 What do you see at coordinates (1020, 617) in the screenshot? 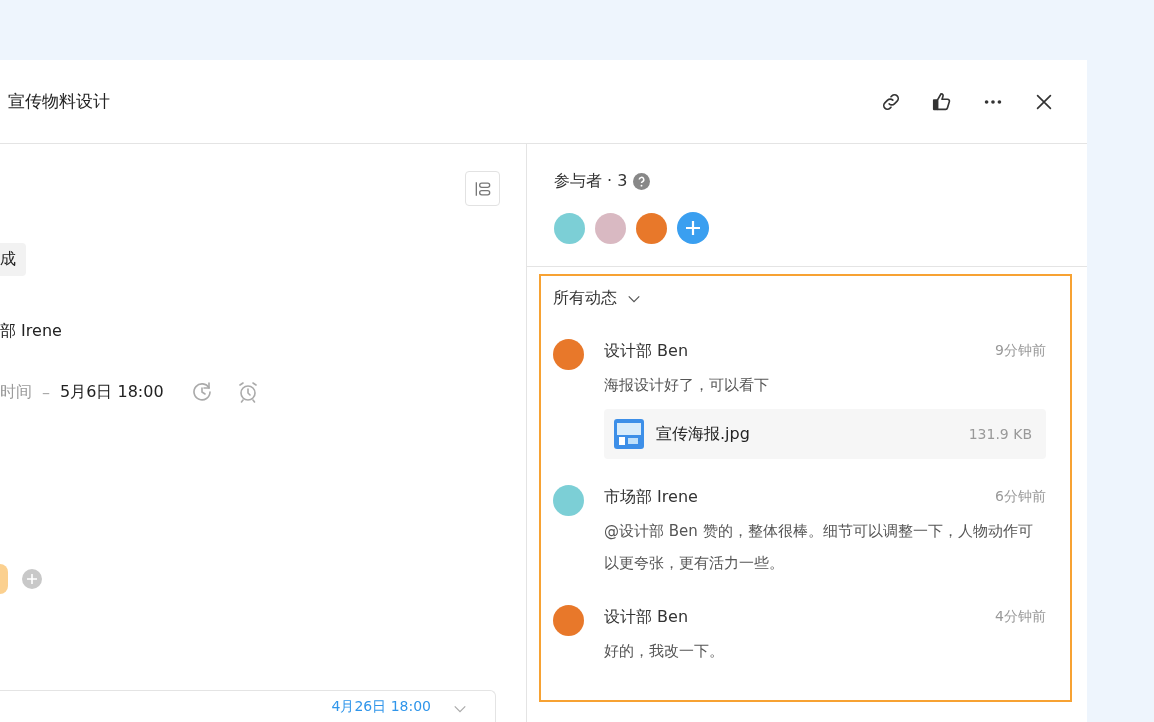
I see `comment-time: 4分钟前` at bounding box center [1020, 617].